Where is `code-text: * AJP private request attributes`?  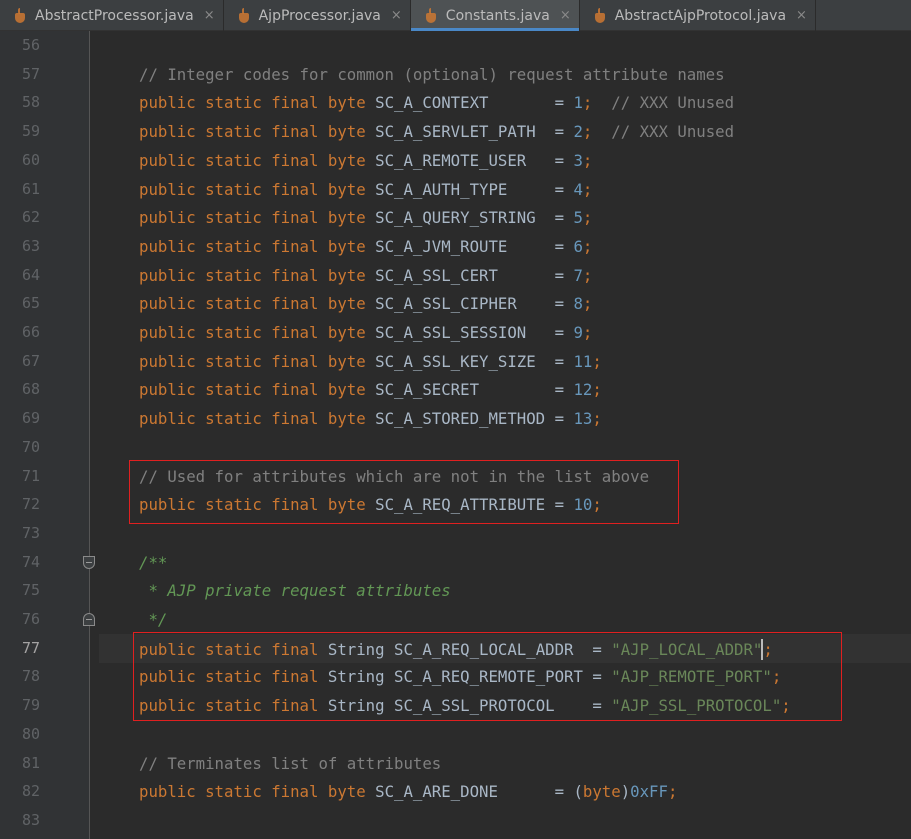 code-text: * AJP private request attributes is located at coordinates (295, 590).